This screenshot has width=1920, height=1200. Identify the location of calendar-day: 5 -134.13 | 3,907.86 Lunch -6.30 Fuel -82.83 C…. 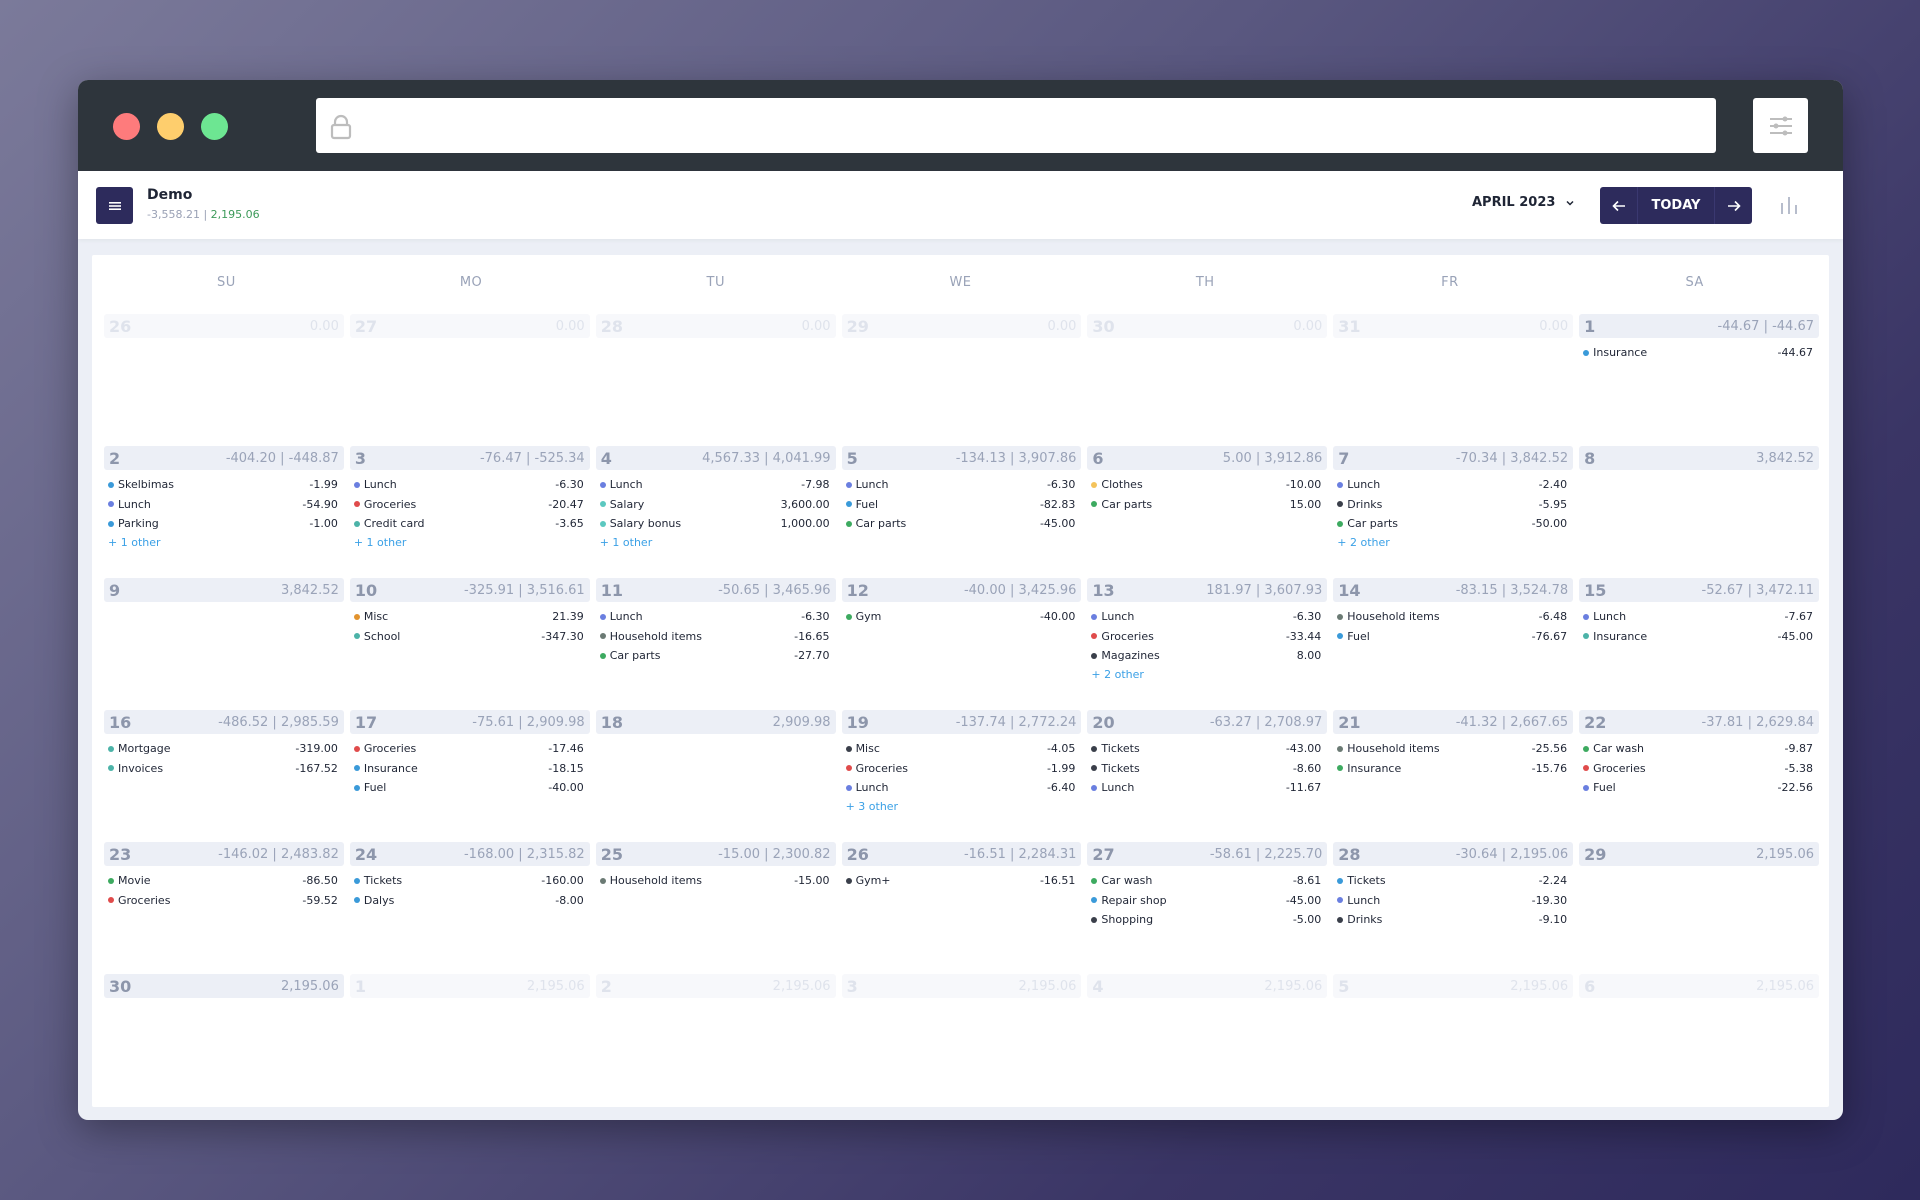
(961, 508).